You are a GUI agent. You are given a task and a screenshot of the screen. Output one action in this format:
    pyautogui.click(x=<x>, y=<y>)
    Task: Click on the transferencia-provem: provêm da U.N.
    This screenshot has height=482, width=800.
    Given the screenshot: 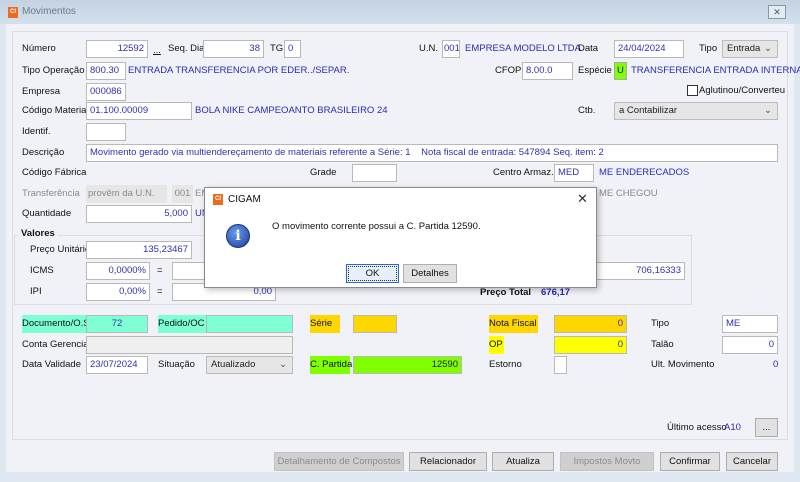 What is the action you would take?
    pyautogui.click(x=126, y=194)
    